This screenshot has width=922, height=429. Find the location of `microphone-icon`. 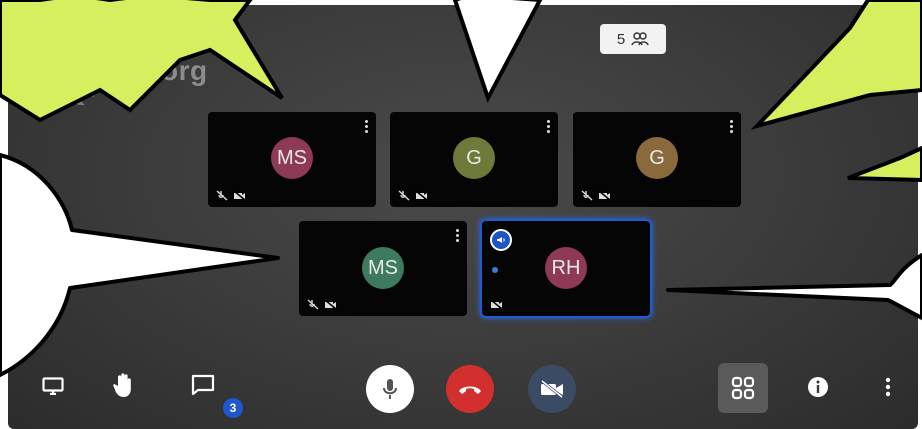

microphone-icon is located at coordinates (390, 389).